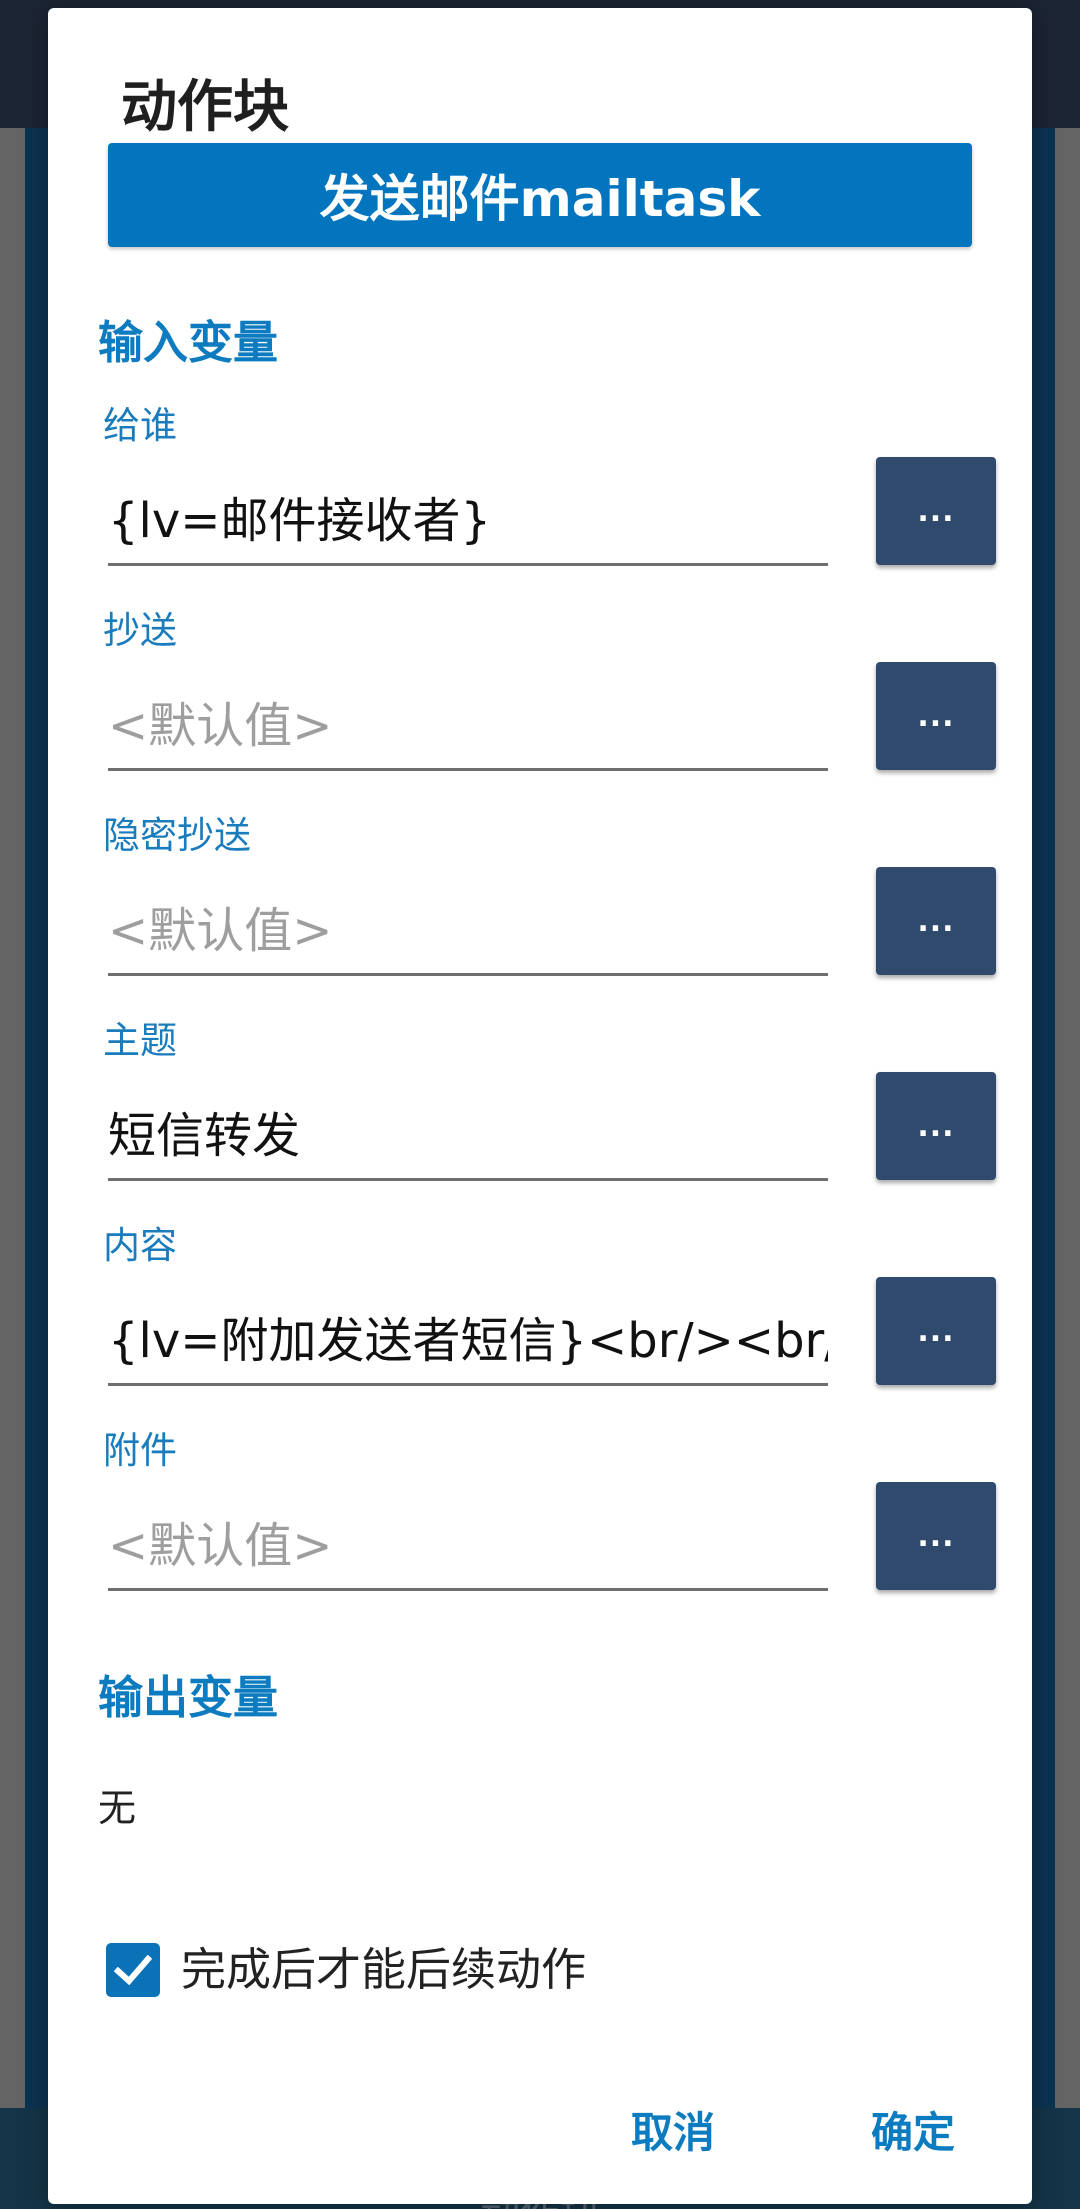 Image resolution: width=1080 pixels, height=2209 pixels. I want to click on field-input-cc: <默认值>, so click(468, 726).